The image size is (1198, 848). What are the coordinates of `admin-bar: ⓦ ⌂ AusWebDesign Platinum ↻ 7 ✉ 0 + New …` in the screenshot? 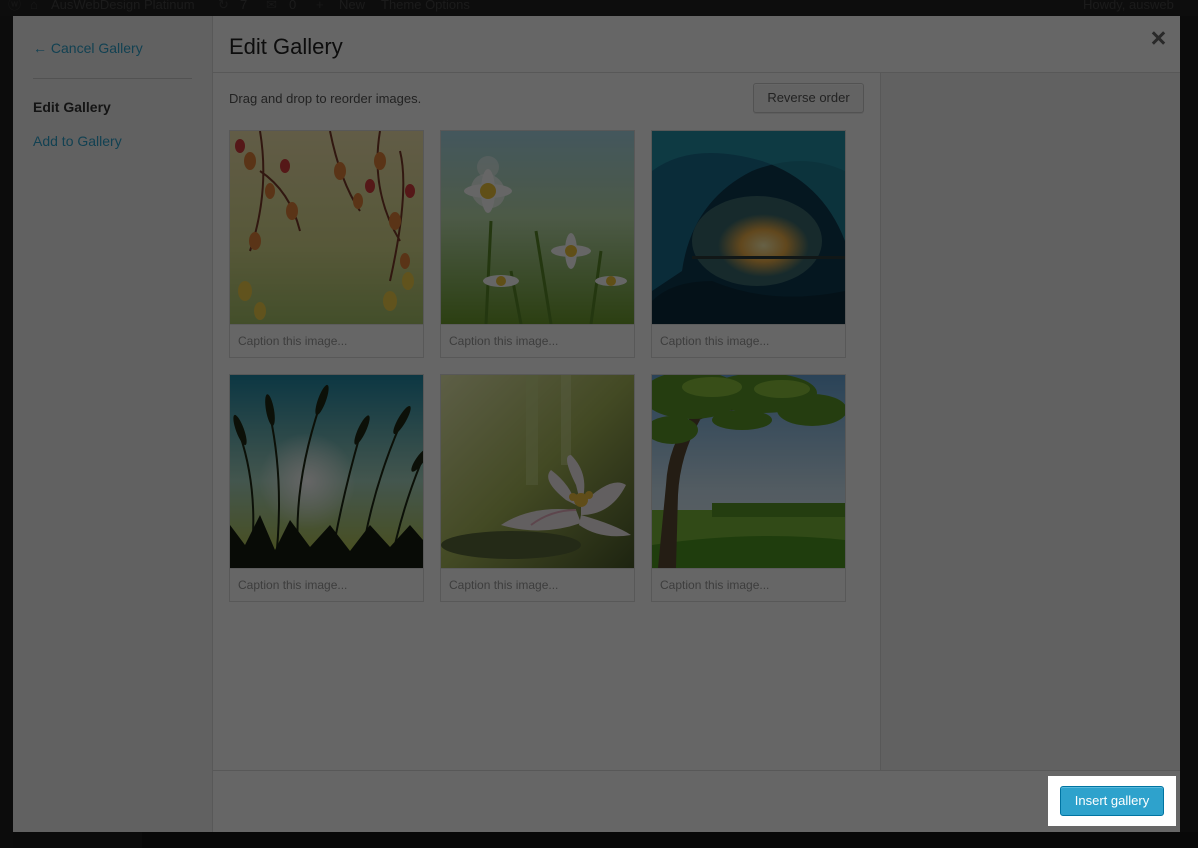 It's located at (599, 8).